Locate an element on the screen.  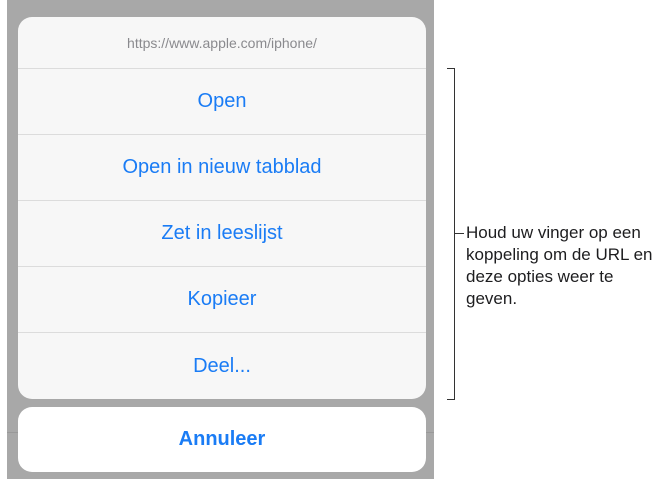
sheet-url-header: https://www.apple.com/iphone/ is located at coordinates (222, 43).